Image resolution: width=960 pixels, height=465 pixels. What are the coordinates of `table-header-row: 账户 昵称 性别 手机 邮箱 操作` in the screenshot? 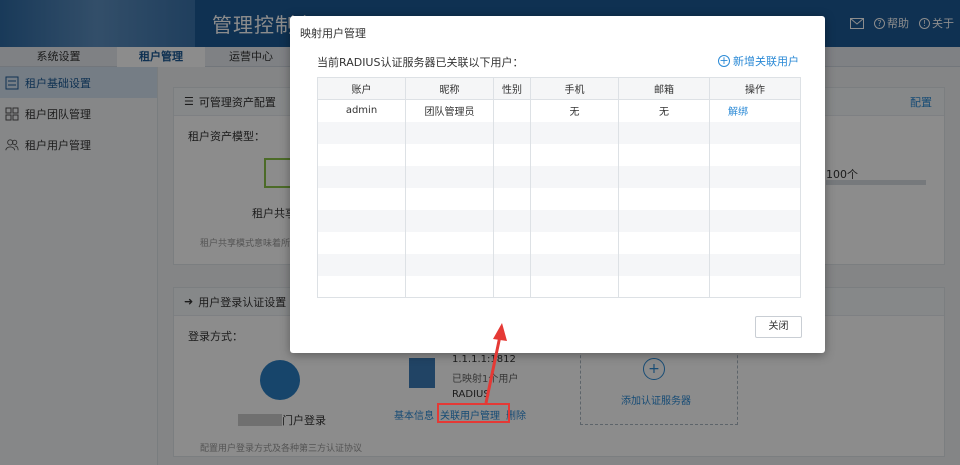 It's located at (559, 88).